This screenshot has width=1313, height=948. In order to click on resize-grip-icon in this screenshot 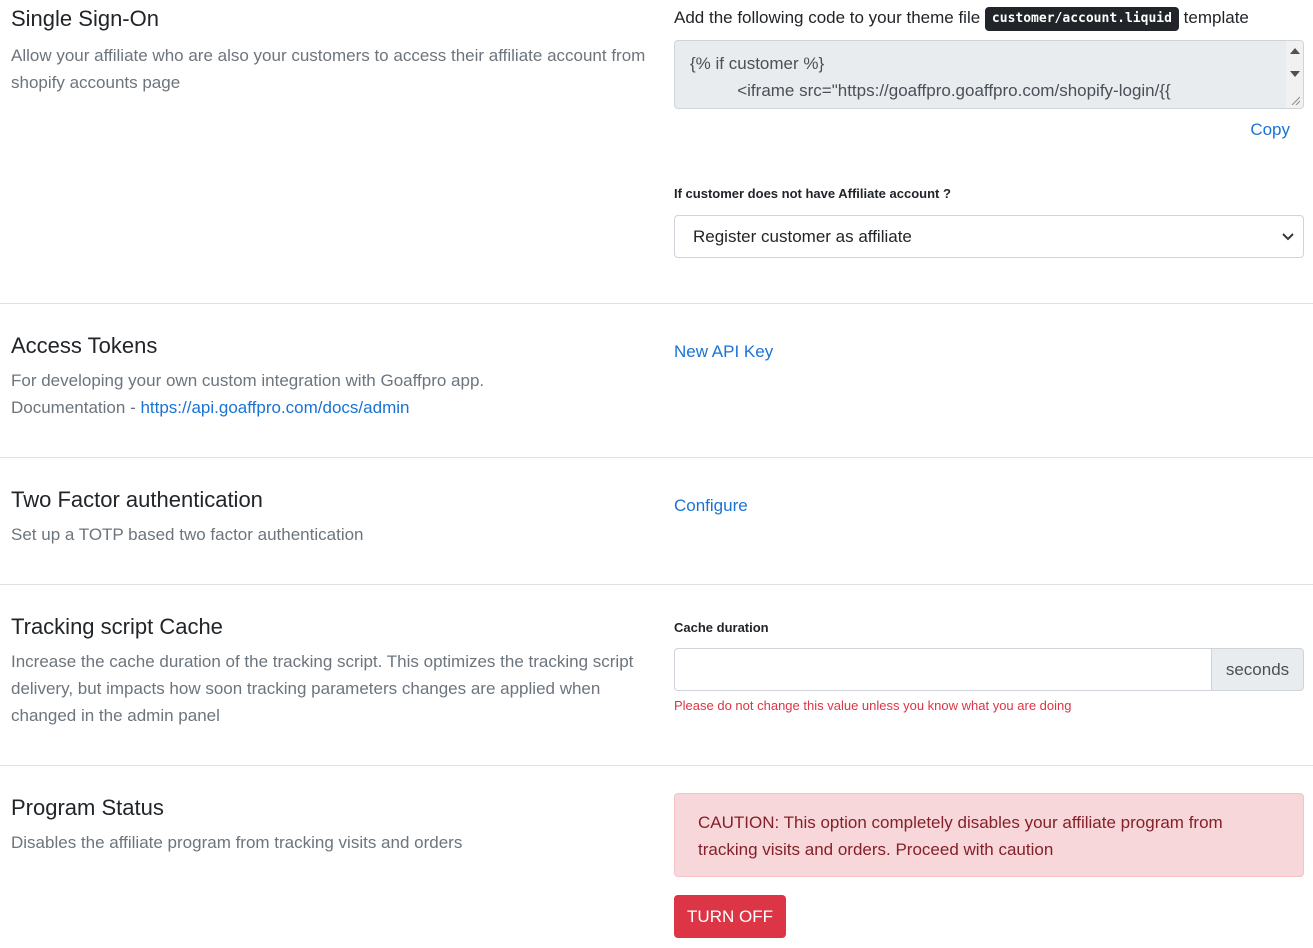, I will do `click(1295, 100)`.